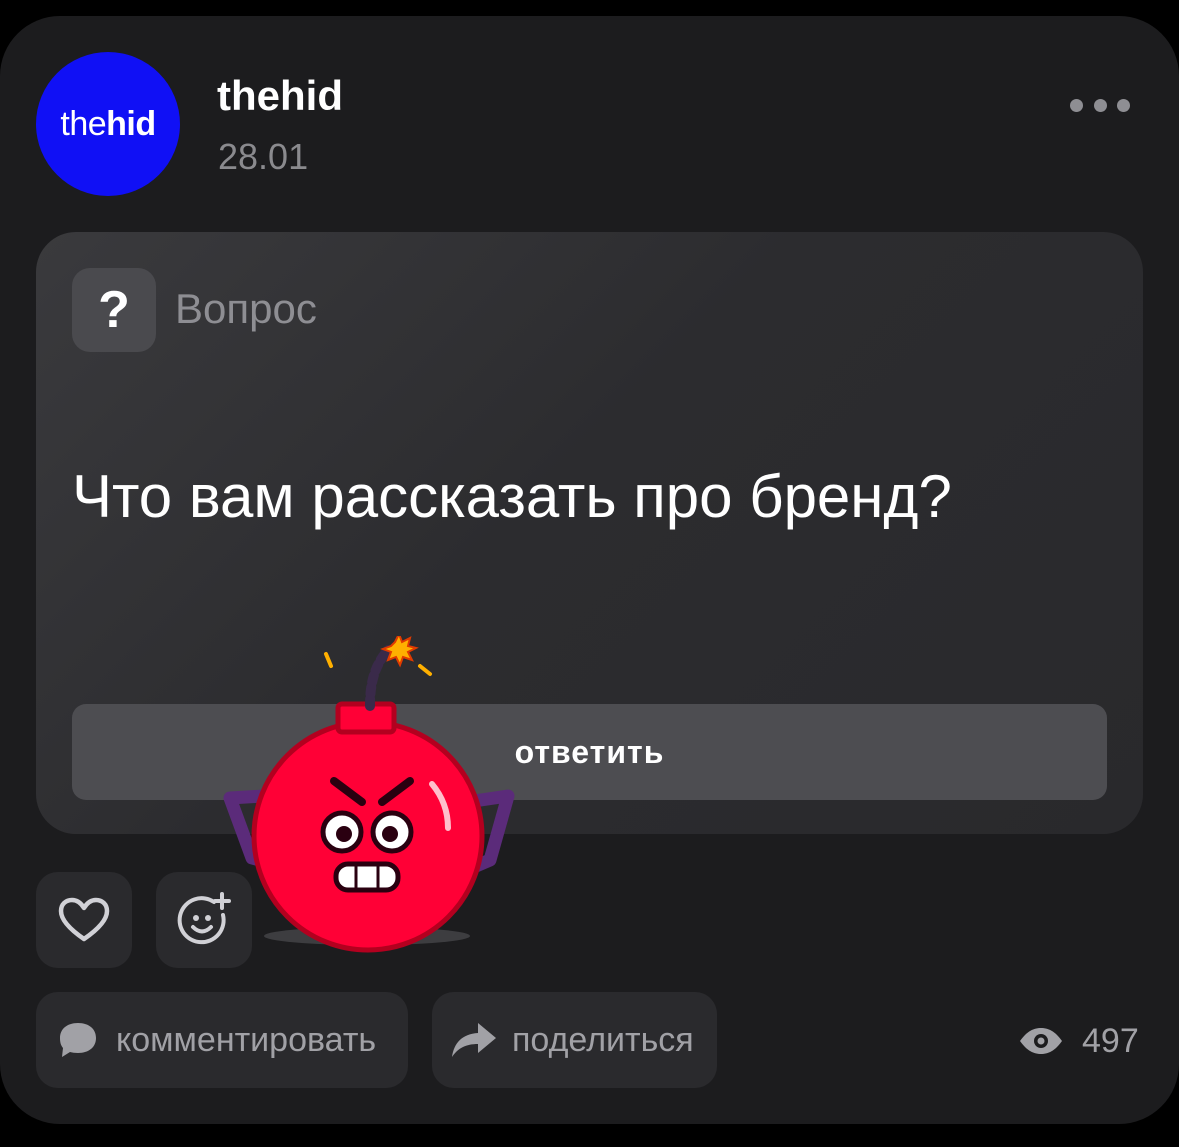 The height and width of the screenshot is (1147, 1179). Describe the element at coordinates (280, 96) in the screenshot. I see `author-name: thehid` at that location.